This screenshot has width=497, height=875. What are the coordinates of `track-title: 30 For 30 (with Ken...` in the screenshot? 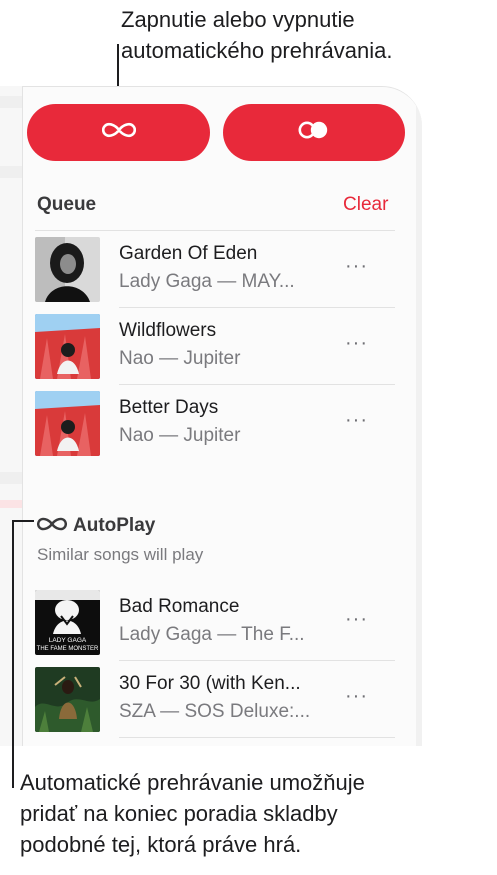 It's located at (210, 683).